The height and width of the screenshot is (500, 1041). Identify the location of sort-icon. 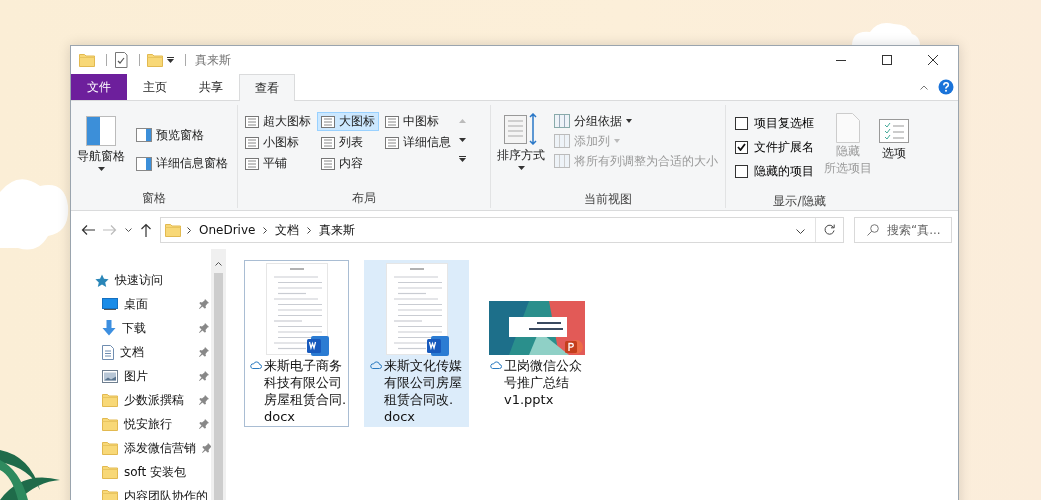
(521, 129).